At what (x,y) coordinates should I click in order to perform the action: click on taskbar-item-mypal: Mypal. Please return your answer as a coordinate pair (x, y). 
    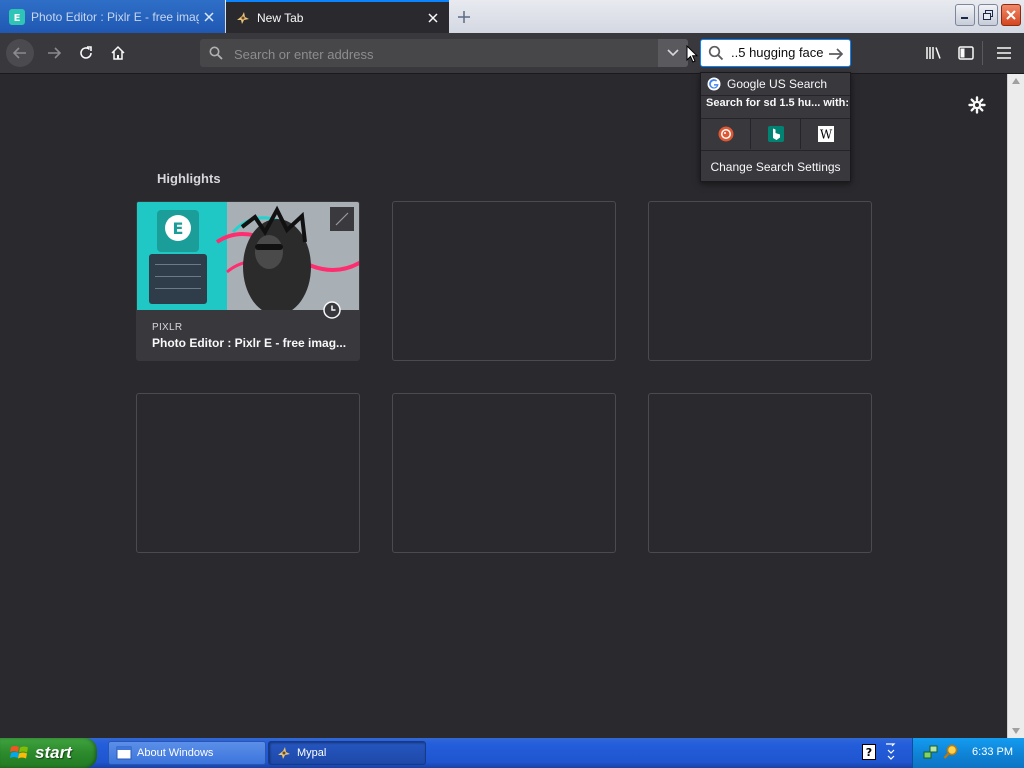
    Looking at the image, I should click on (347, 753).